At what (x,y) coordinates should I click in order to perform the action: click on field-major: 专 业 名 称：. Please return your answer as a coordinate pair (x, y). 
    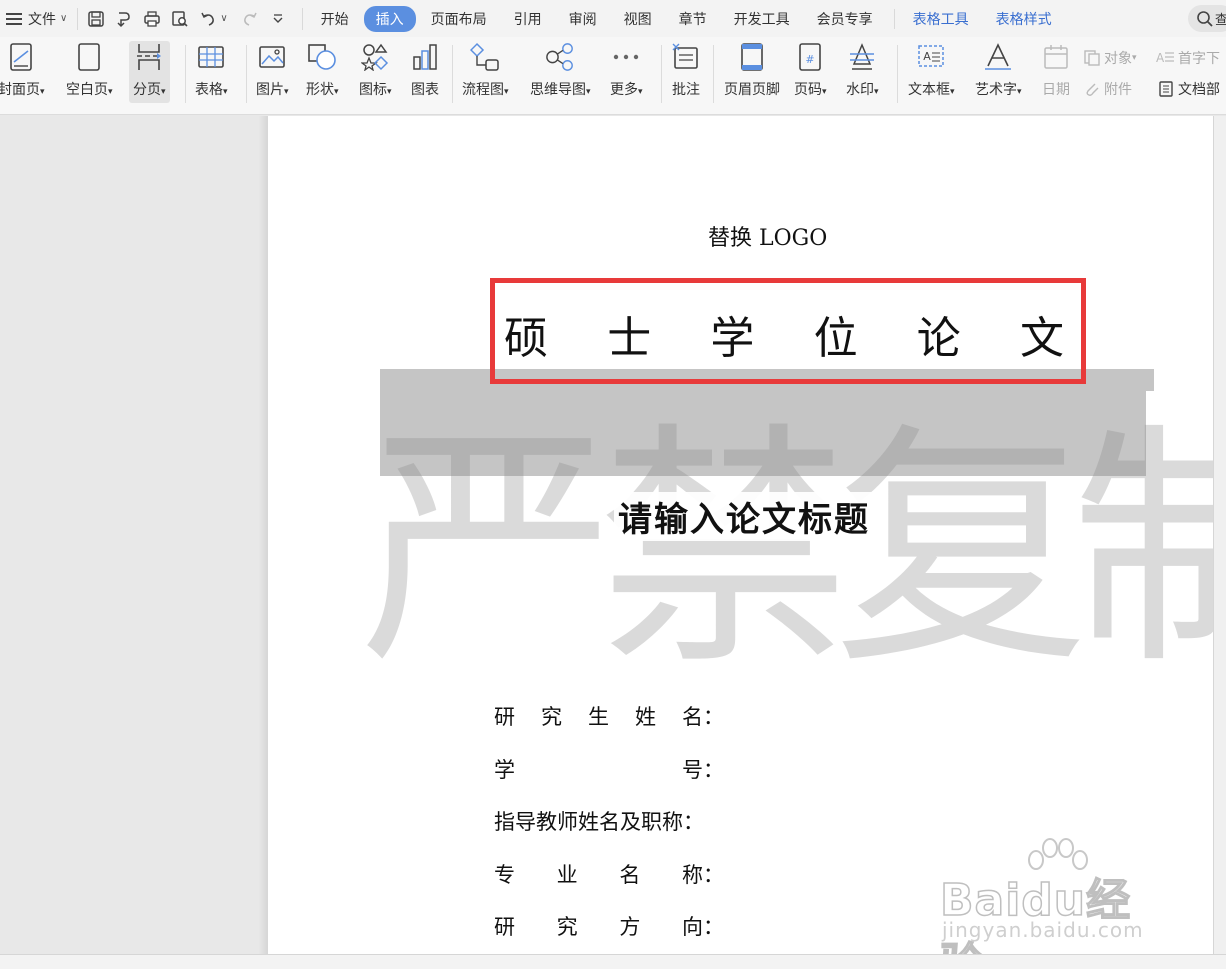
    Looking at the image, I should click on (609, 874).